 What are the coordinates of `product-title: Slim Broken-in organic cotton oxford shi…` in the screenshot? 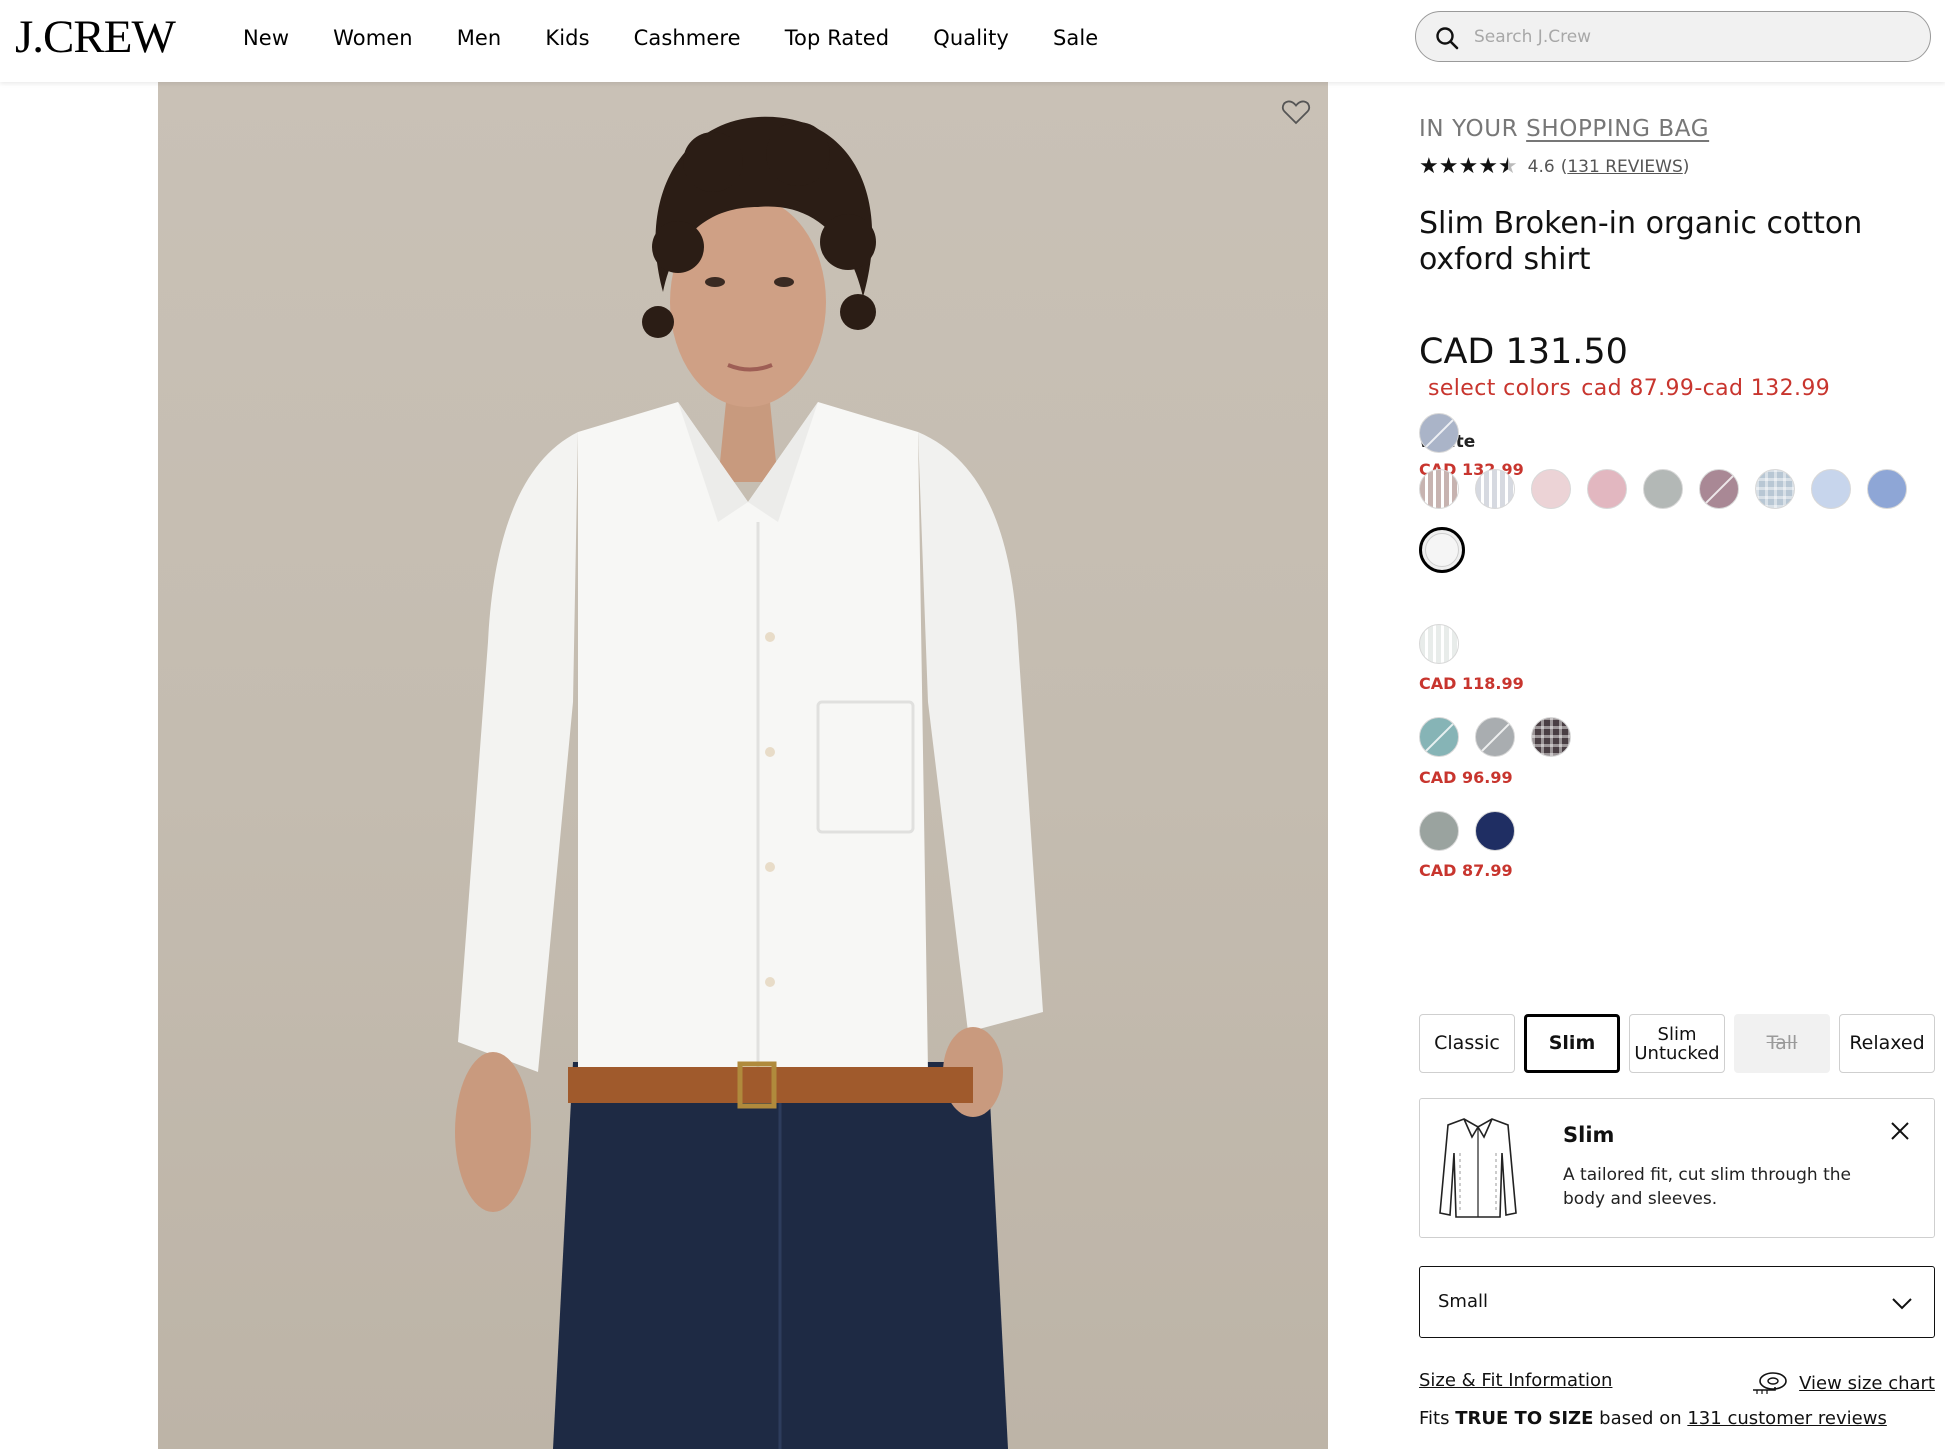 It's located at (1641, 241).